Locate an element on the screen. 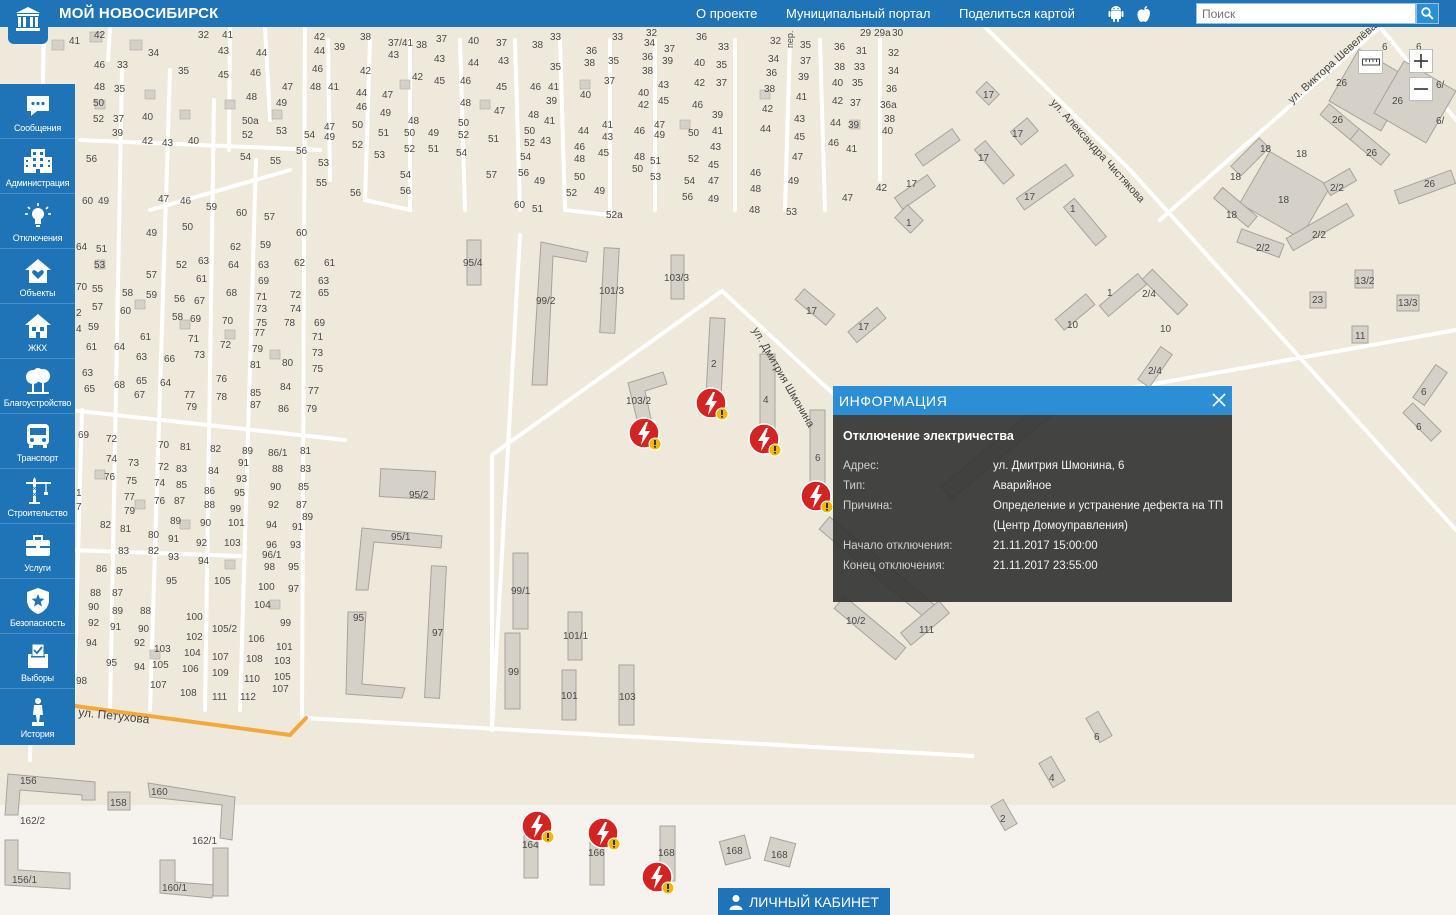  start-time-label: Начало отключения: is located at coordinates (898, 546).